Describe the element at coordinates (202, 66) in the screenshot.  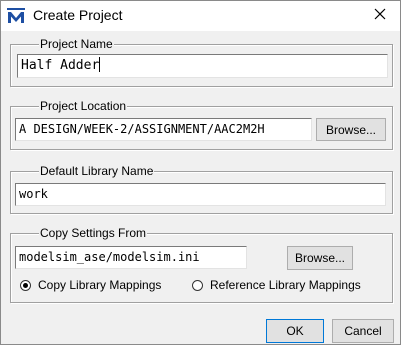
I see `project-name-input: Half Adder` at that location.